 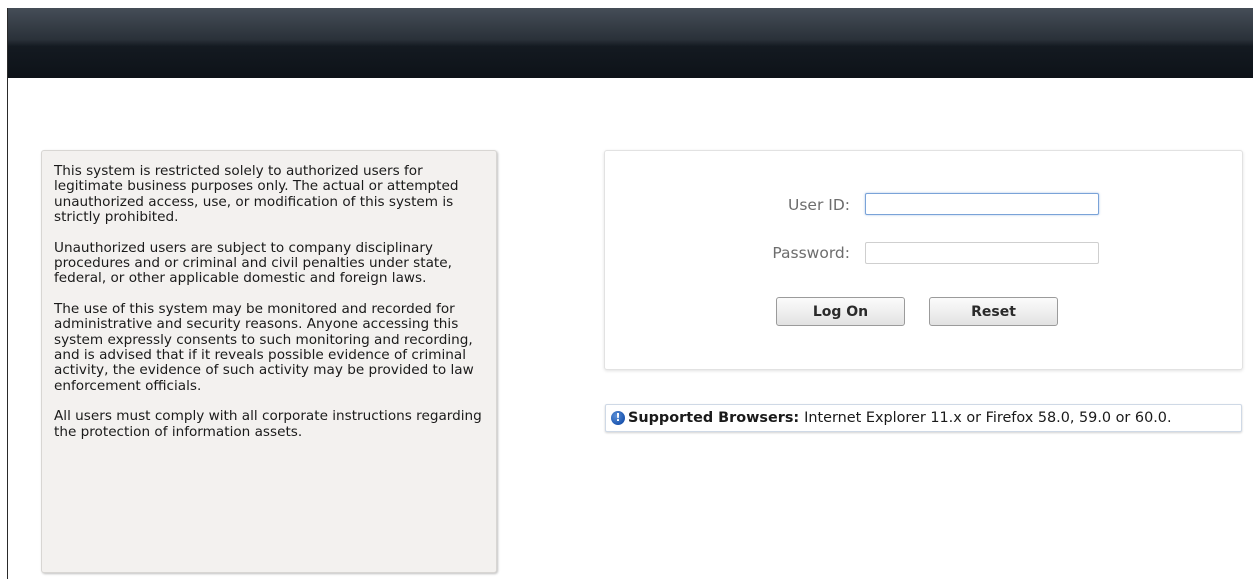 I want to click on password-label: Password:, so click(x=811, y=253).